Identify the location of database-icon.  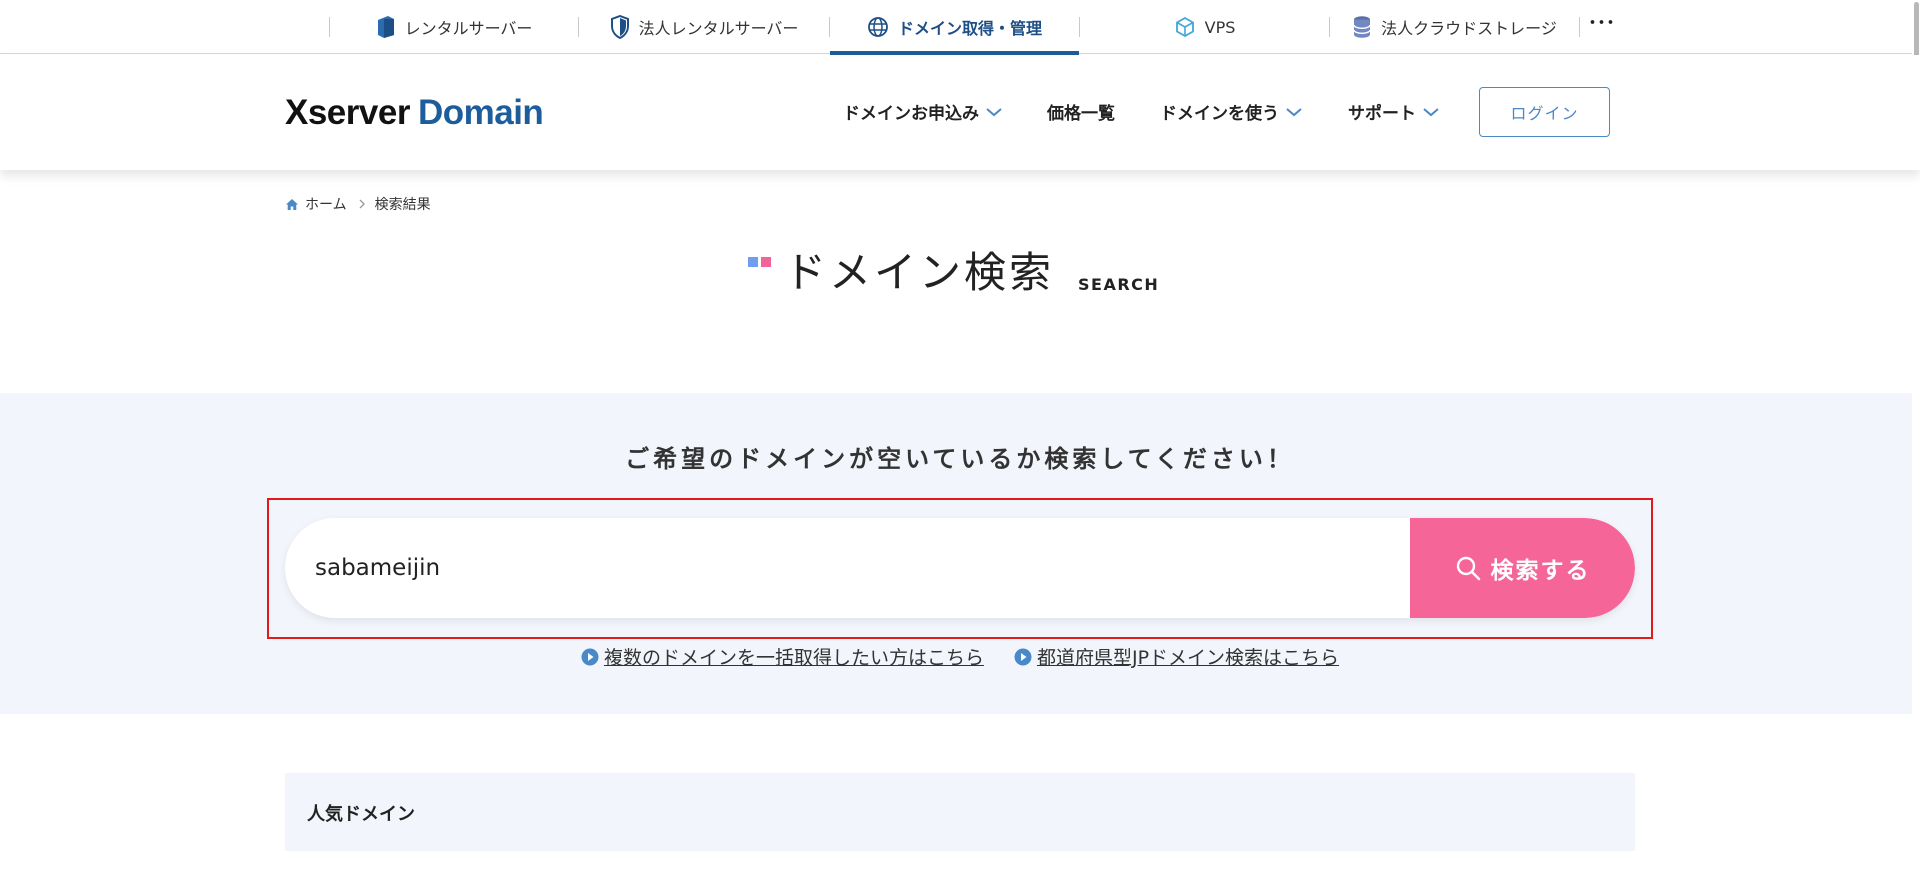
(1362, 27).